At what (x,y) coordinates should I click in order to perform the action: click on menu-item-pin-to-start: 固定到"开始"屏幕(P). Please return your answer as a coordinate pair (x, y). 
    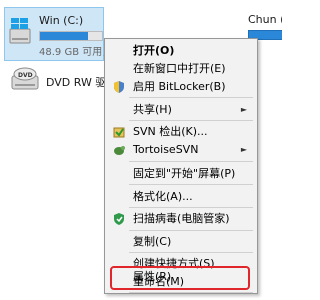
    Looking at the image, I should click on (181, 174).